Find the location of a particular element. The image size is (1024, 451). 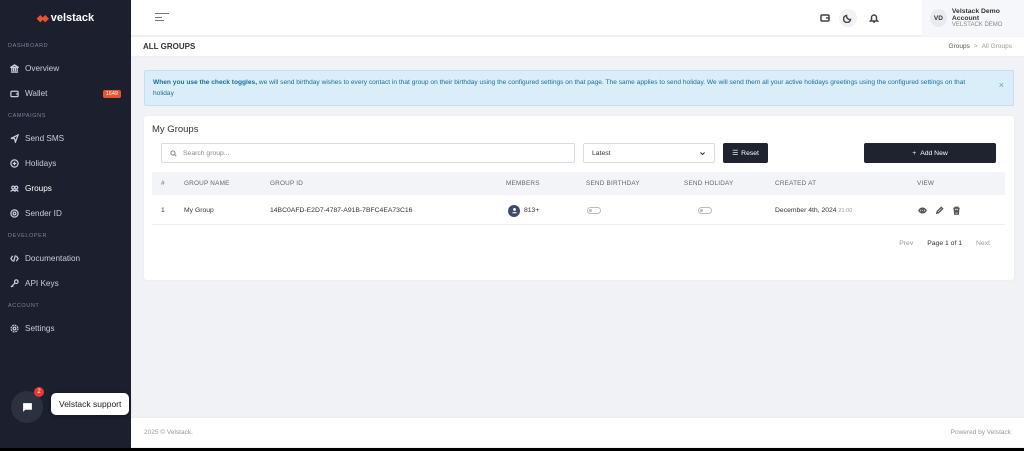

send-birthday-toggle is located at coordinates (594, 210).